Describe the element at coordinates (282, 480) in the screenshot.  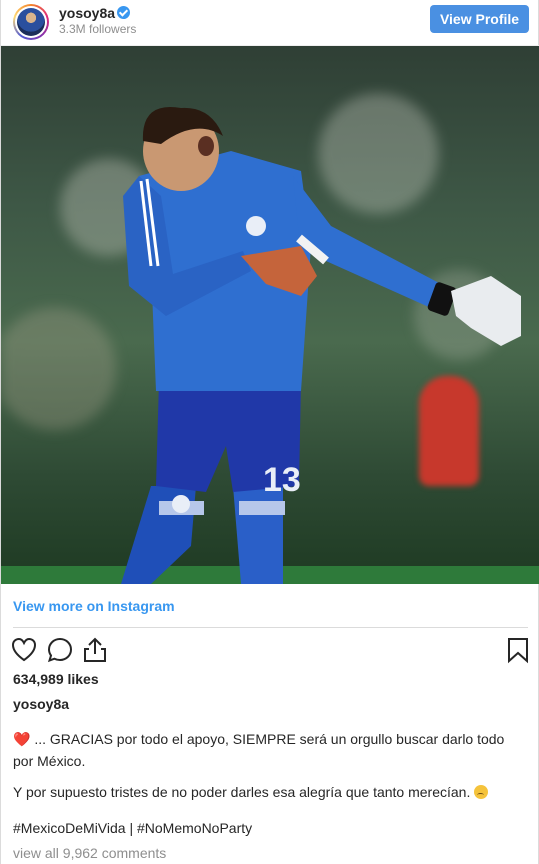
I see `jersey-number: 13` at that location.